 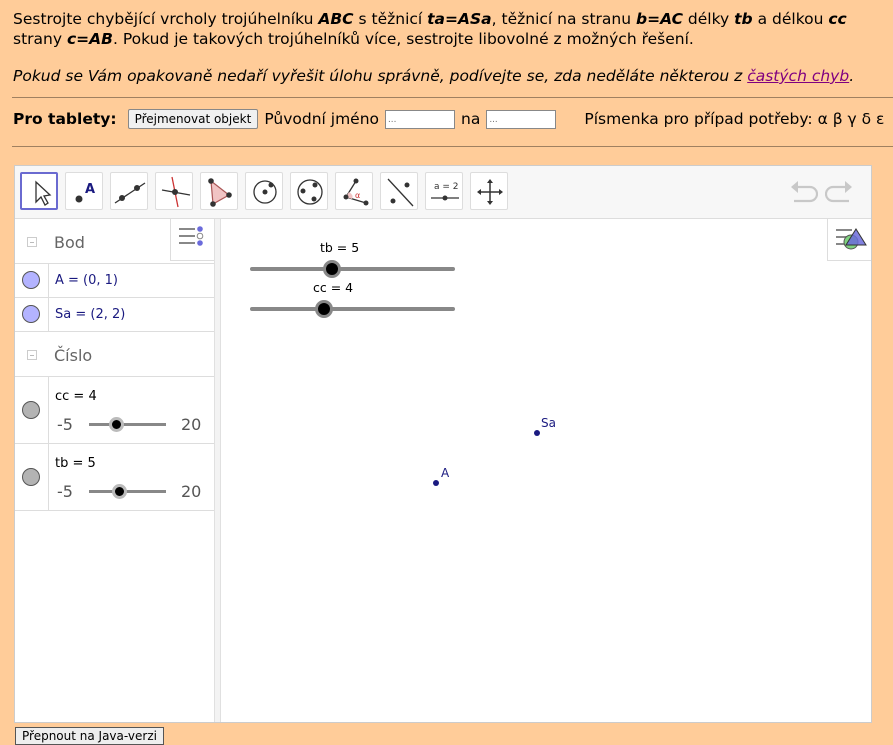 I want to click on circle-center-tool-button, so click(x=264, y=191).